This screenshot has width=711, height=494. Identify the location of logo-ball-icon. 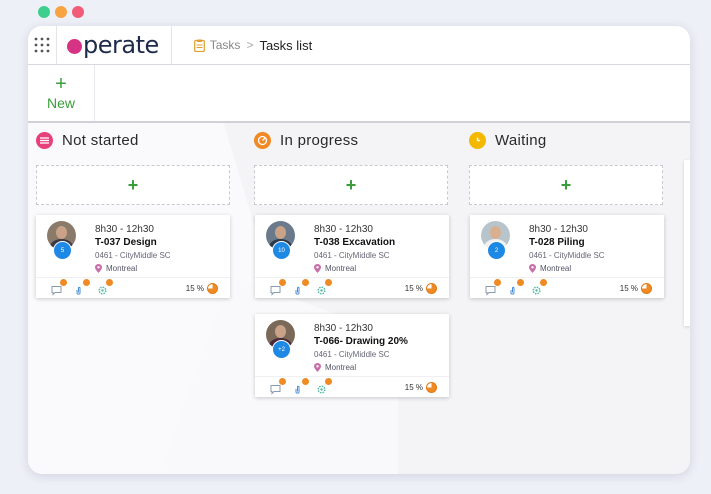
(74, 46).